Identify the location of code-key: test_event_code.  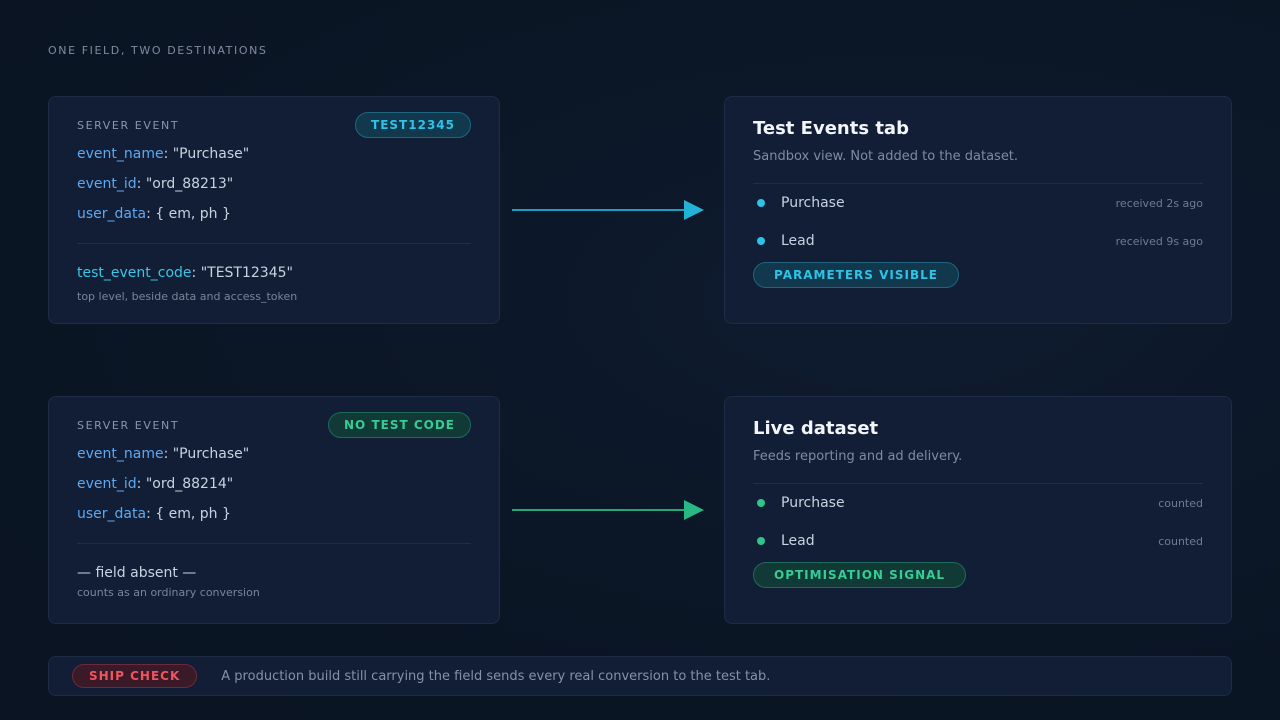
(134, 273).